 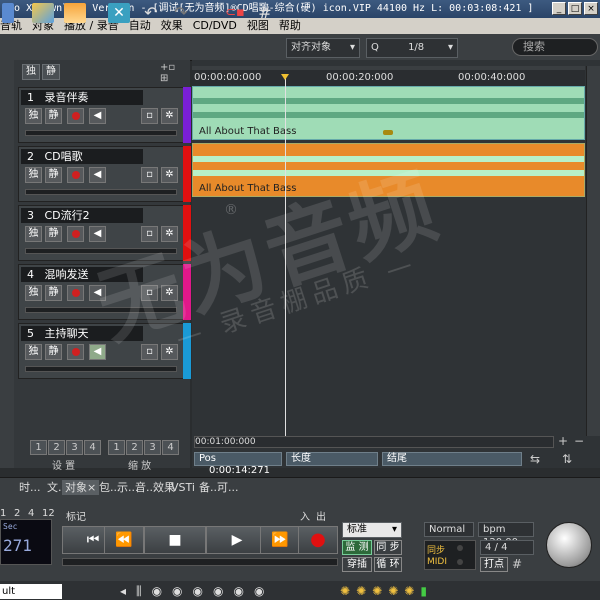 I want to click on click-button: 打点, so click(x=494, y=564).